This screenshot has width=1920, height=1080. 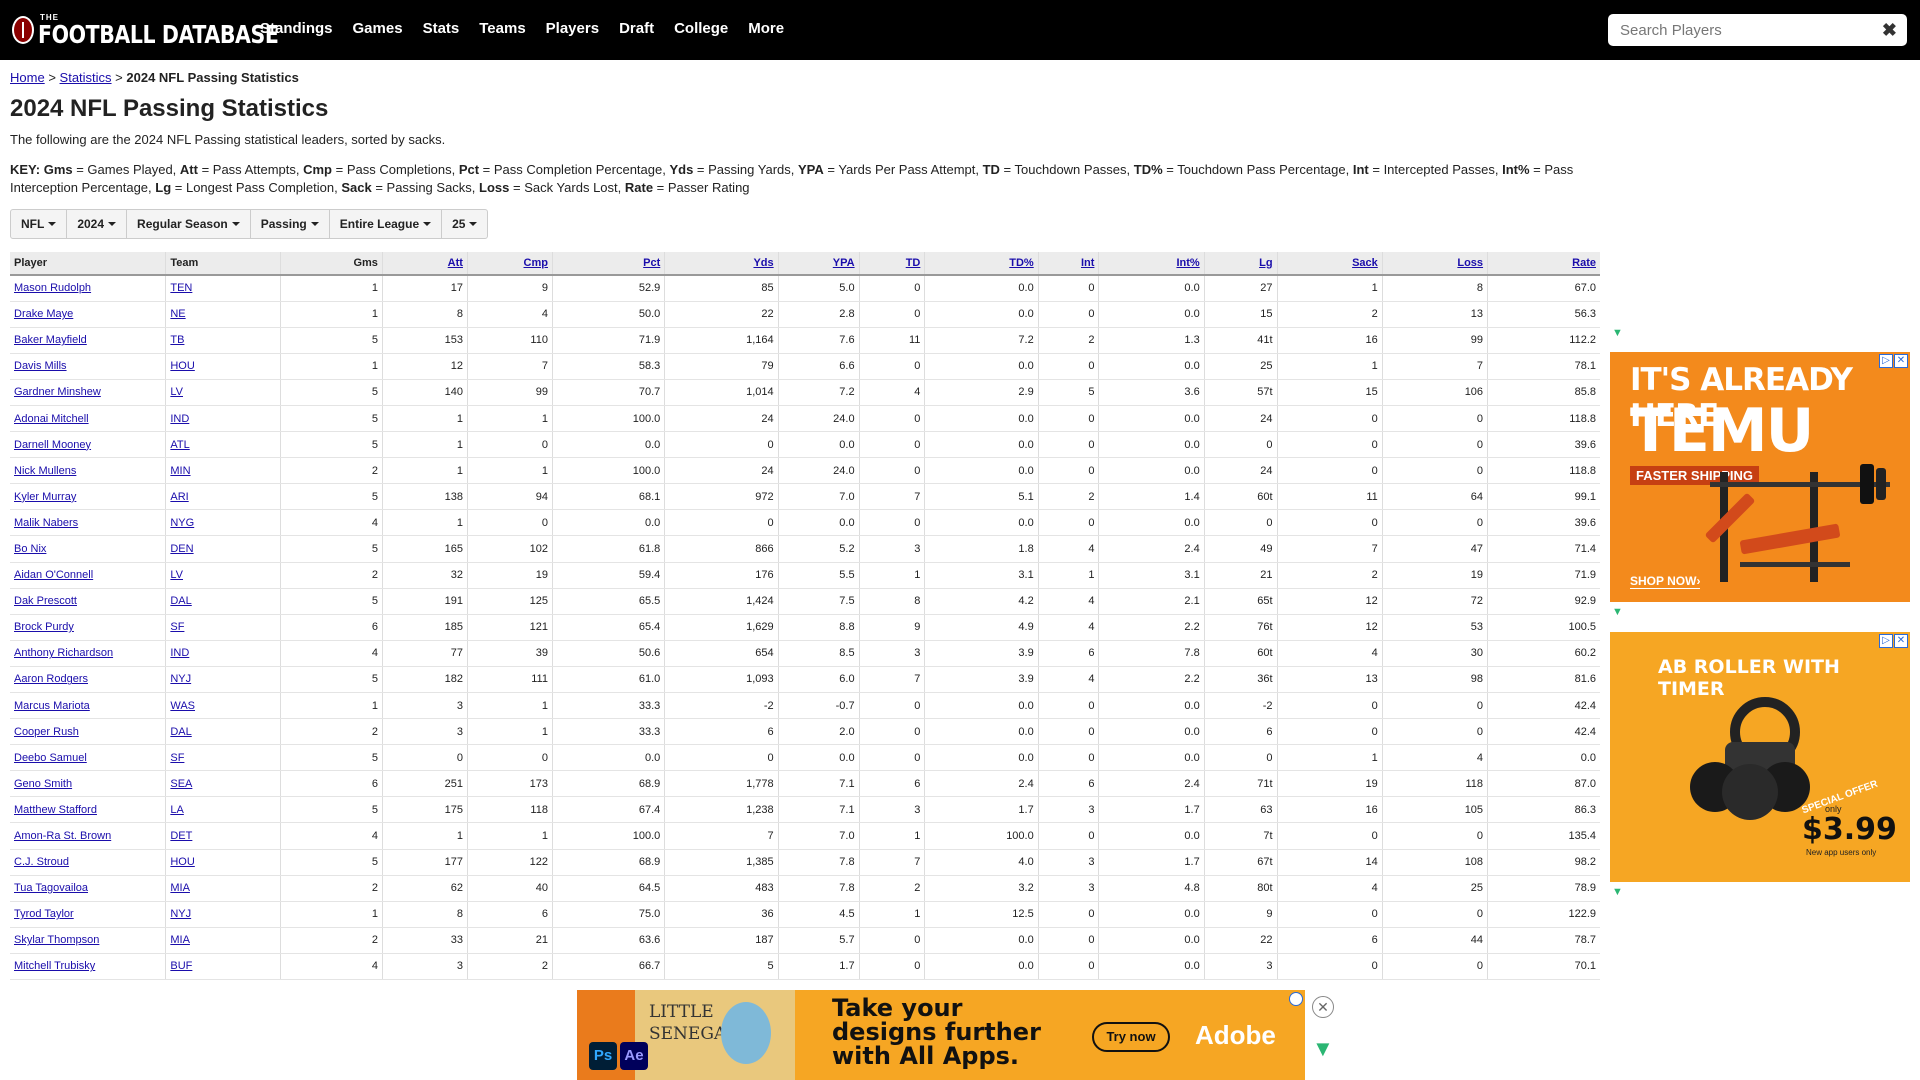 I want to click on nav-draft: Draft, so click(x=636, y=28).